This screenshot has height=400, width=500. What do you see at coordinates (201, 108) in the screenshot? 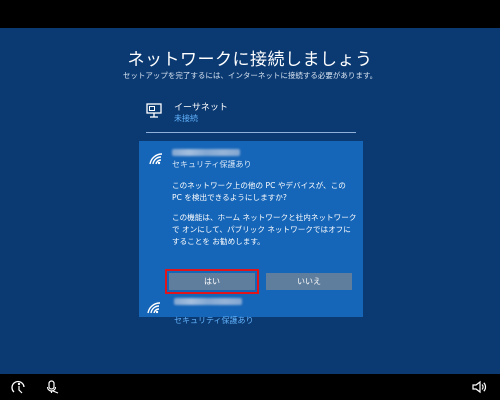
I see `ethernet-name: イーサネット` at bounding box center [201, 108].